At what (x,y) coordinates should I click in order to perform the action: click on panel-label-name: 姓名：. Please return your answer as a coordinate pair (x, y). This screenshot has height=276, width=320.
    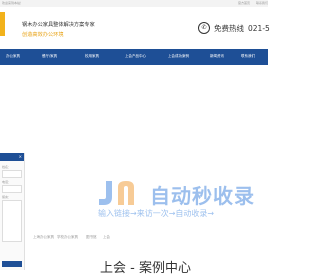
    Looking at the image, I should click on (7, 167).